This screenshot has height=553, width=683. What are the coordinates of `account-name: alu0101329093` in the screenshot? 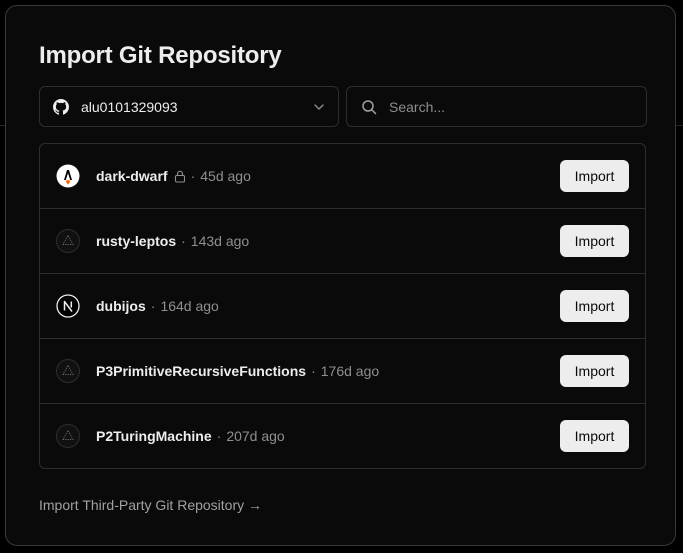 It's located at (129, 107).